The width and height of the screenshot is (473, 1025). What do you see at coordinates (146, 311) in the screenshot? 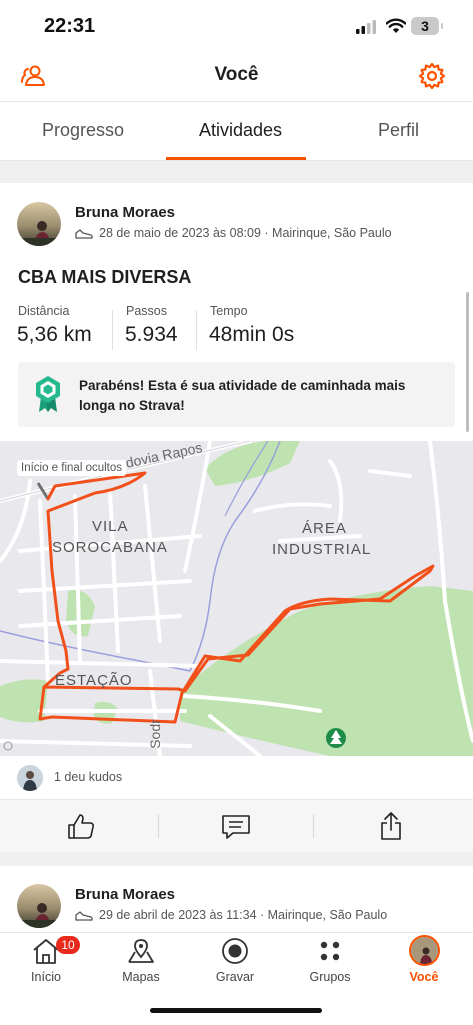
I see `stat-steps-label: Passos` at bounding box center [146, 311].